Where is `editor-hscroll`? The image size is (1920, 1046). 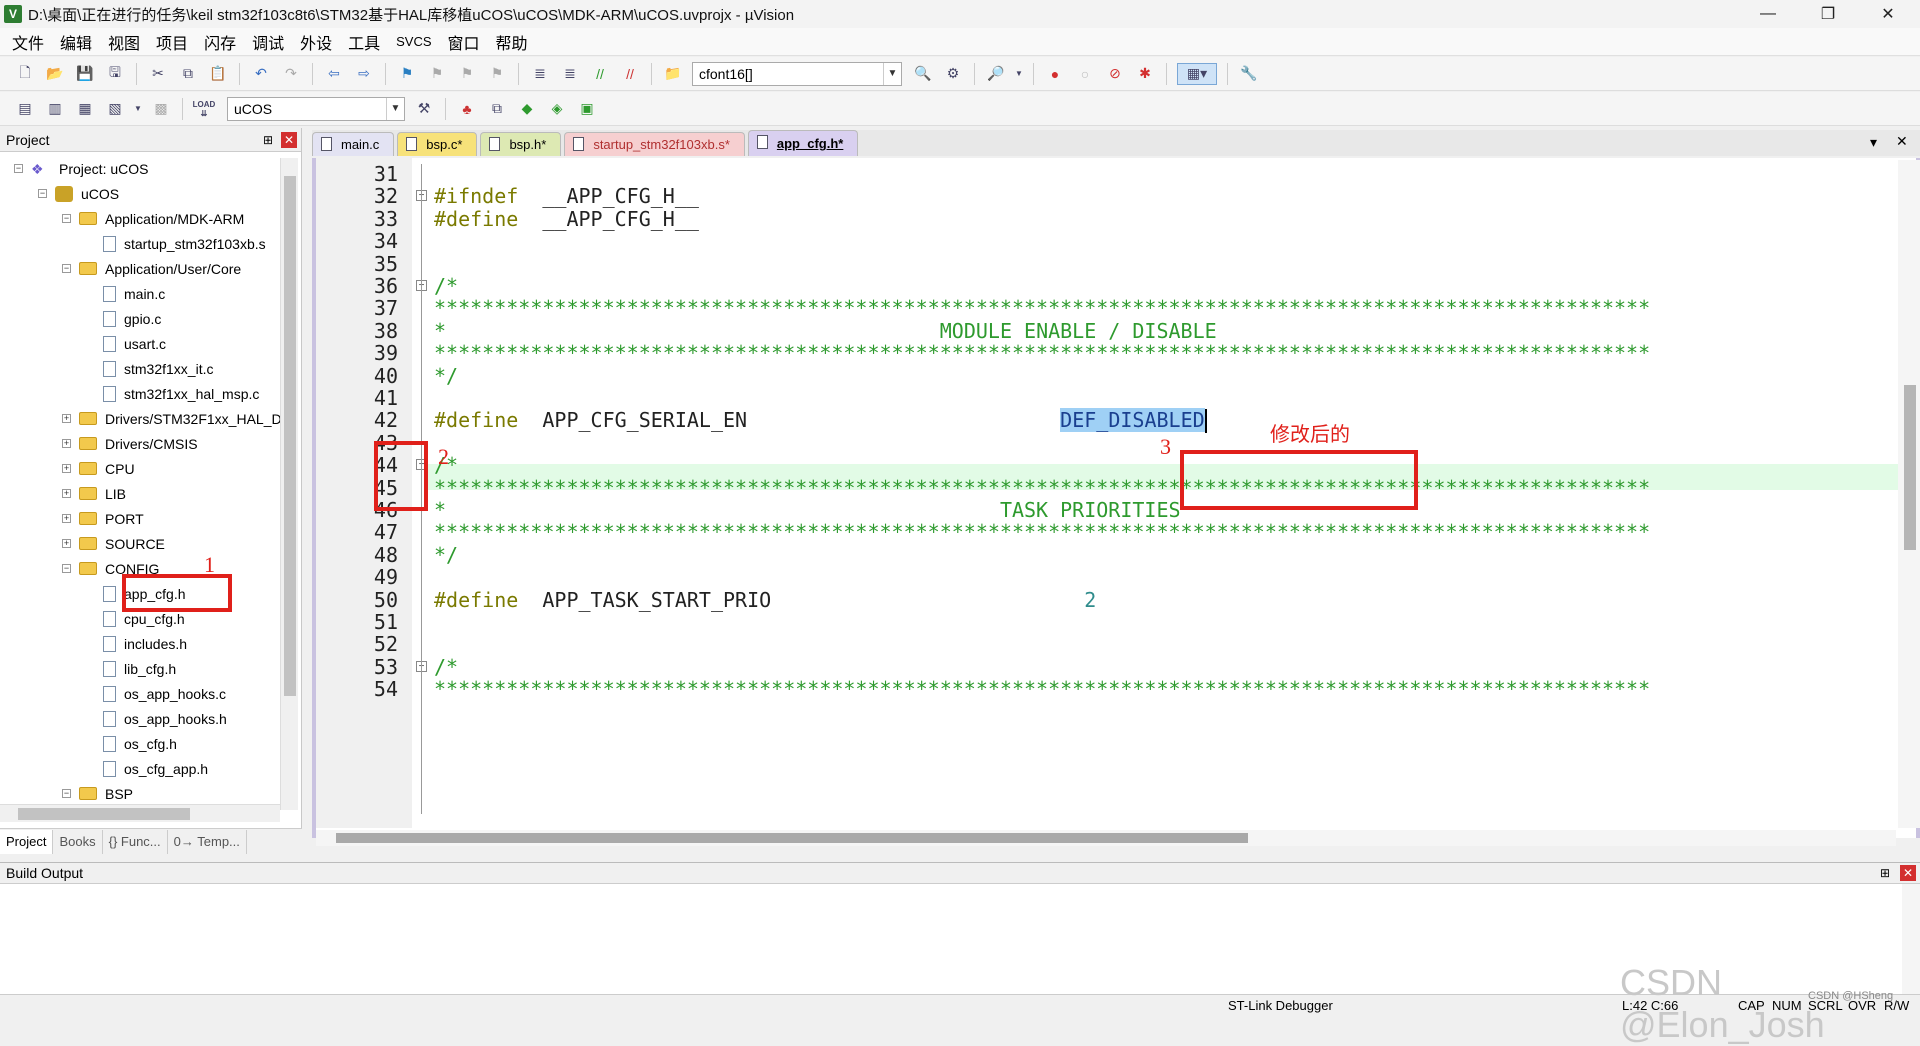 editor-hscroll is located at coordinates (1106, 838).